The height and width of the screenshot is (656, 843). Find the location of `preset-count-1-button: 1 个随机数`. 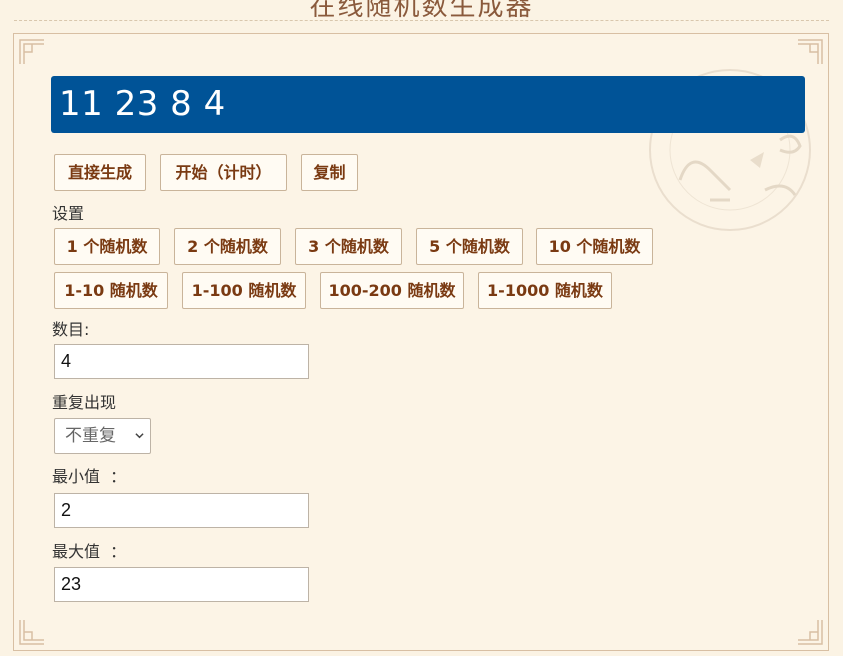

preset-count-1-button: 1 个随机数 is located at coordinates (107, 246).